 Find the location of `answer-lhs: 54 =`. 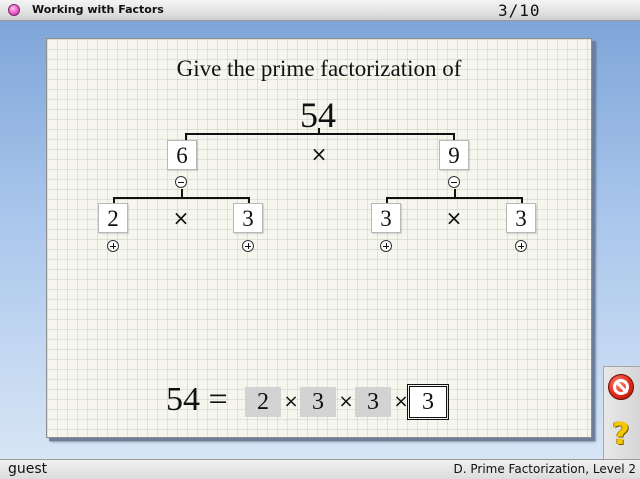

answer-lhs: 54 = is located at coordinates (197, 399).